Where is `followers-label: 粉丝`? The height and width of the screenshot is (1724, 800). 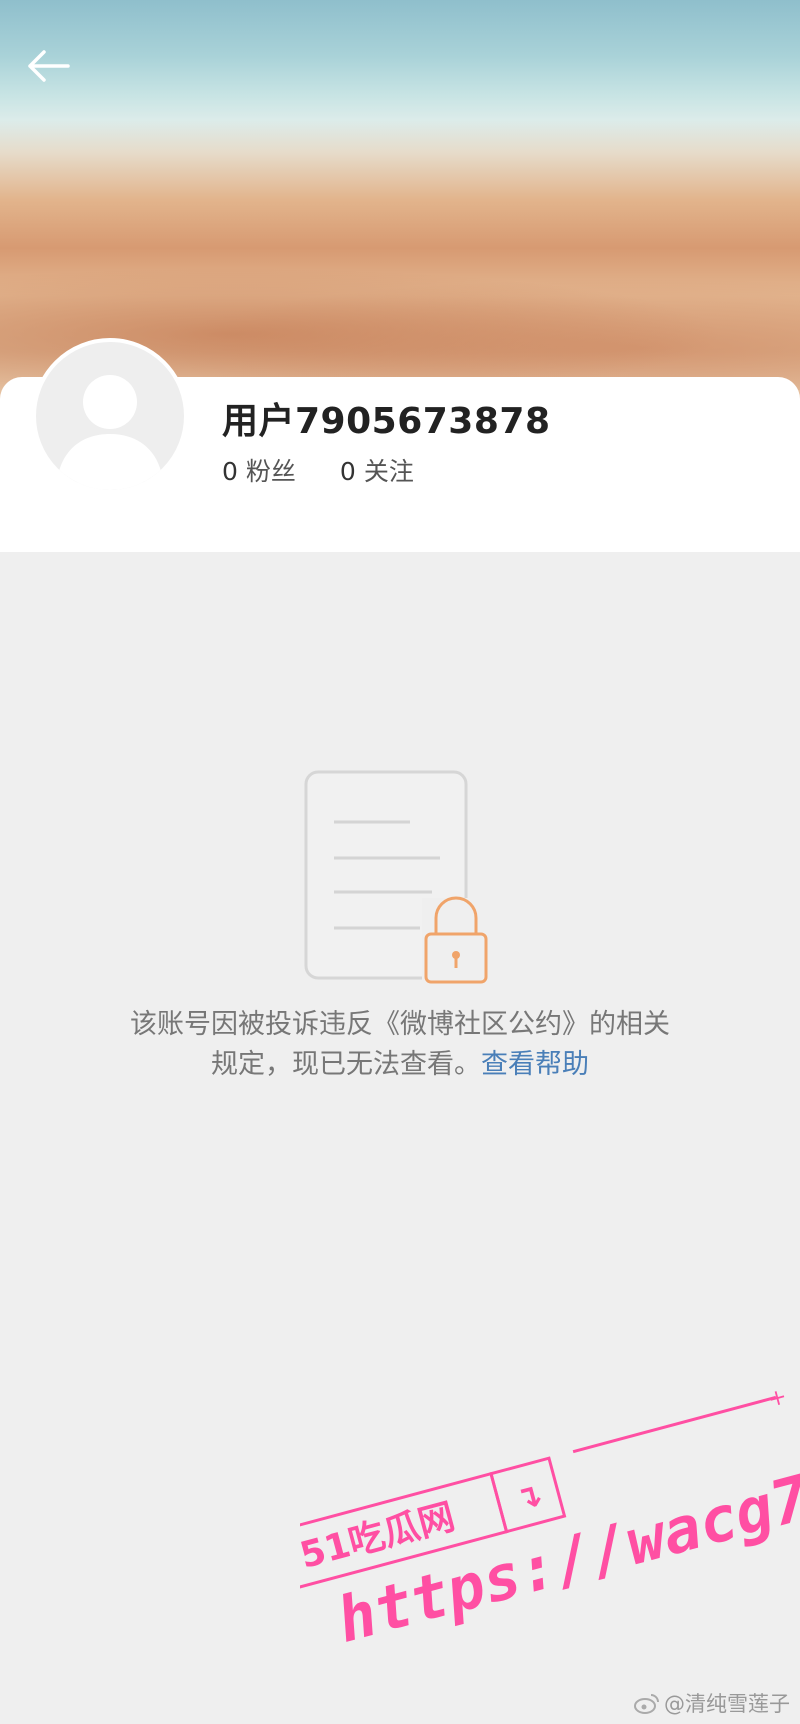 followers-label: 粉丝 is located at coordinates (270, 471).